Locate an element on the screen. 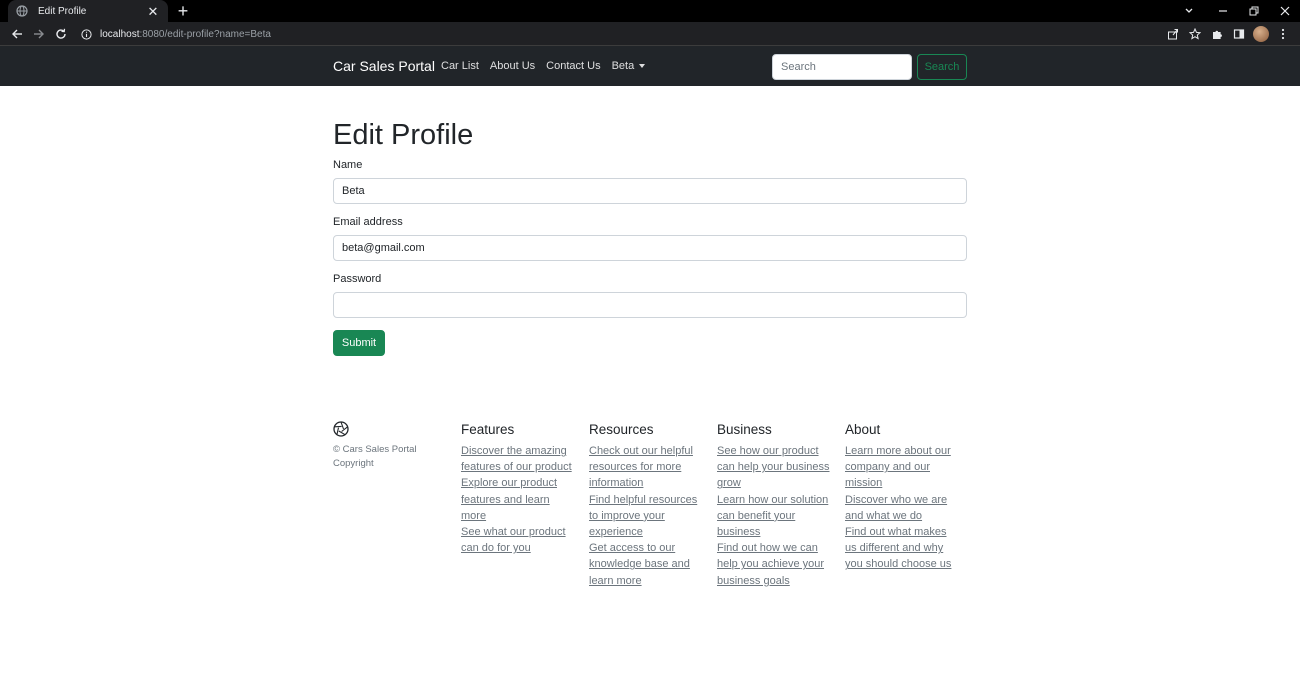  footer-copyright: © Cars Sales Portal Copyright is located at coordinates (375, 456).